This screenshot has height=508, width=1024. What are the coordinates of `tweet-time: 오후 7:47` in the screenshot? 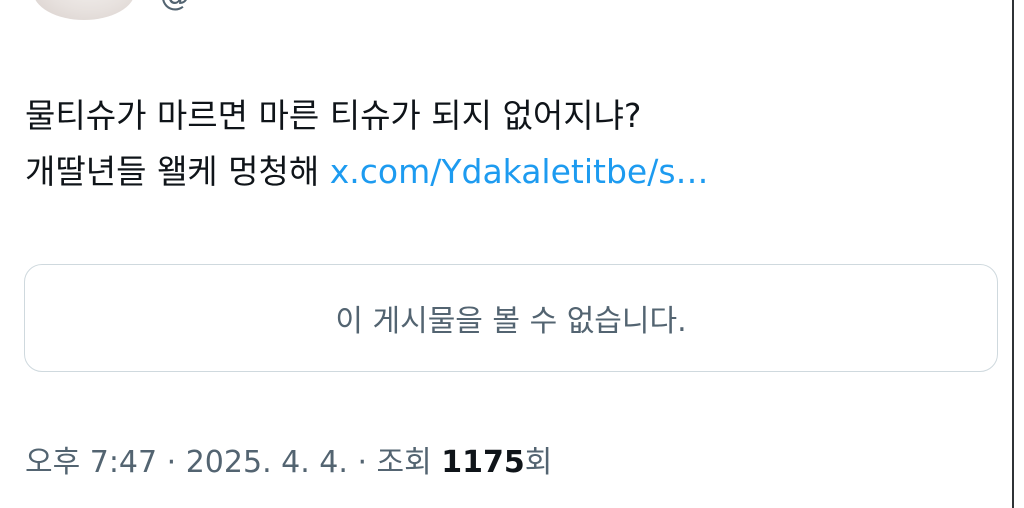 It's located at (91, 462).